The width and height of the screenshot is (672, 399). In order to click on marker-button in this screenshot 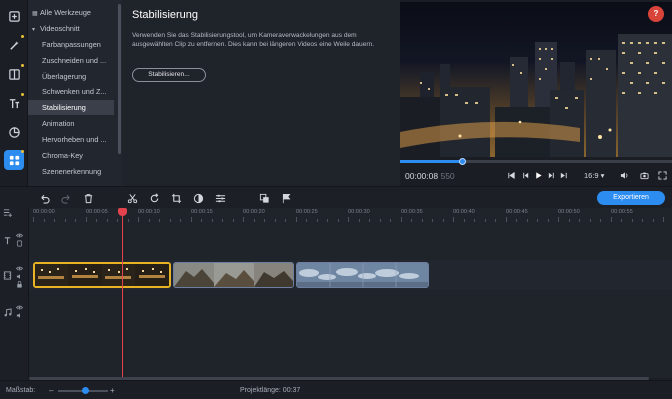, I will do `click(286, 198)`.